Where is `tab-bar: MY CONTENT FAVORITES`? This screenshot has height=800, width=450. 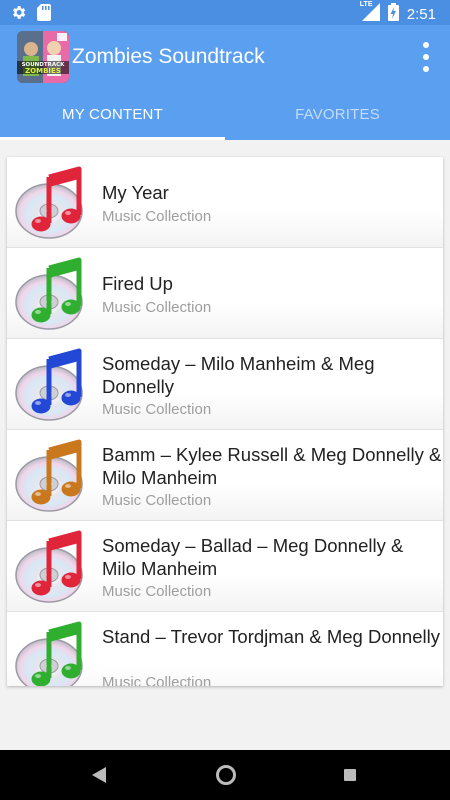 tab-bar: MY CONTENT FAVORITES is located at coordinates (225, 115).